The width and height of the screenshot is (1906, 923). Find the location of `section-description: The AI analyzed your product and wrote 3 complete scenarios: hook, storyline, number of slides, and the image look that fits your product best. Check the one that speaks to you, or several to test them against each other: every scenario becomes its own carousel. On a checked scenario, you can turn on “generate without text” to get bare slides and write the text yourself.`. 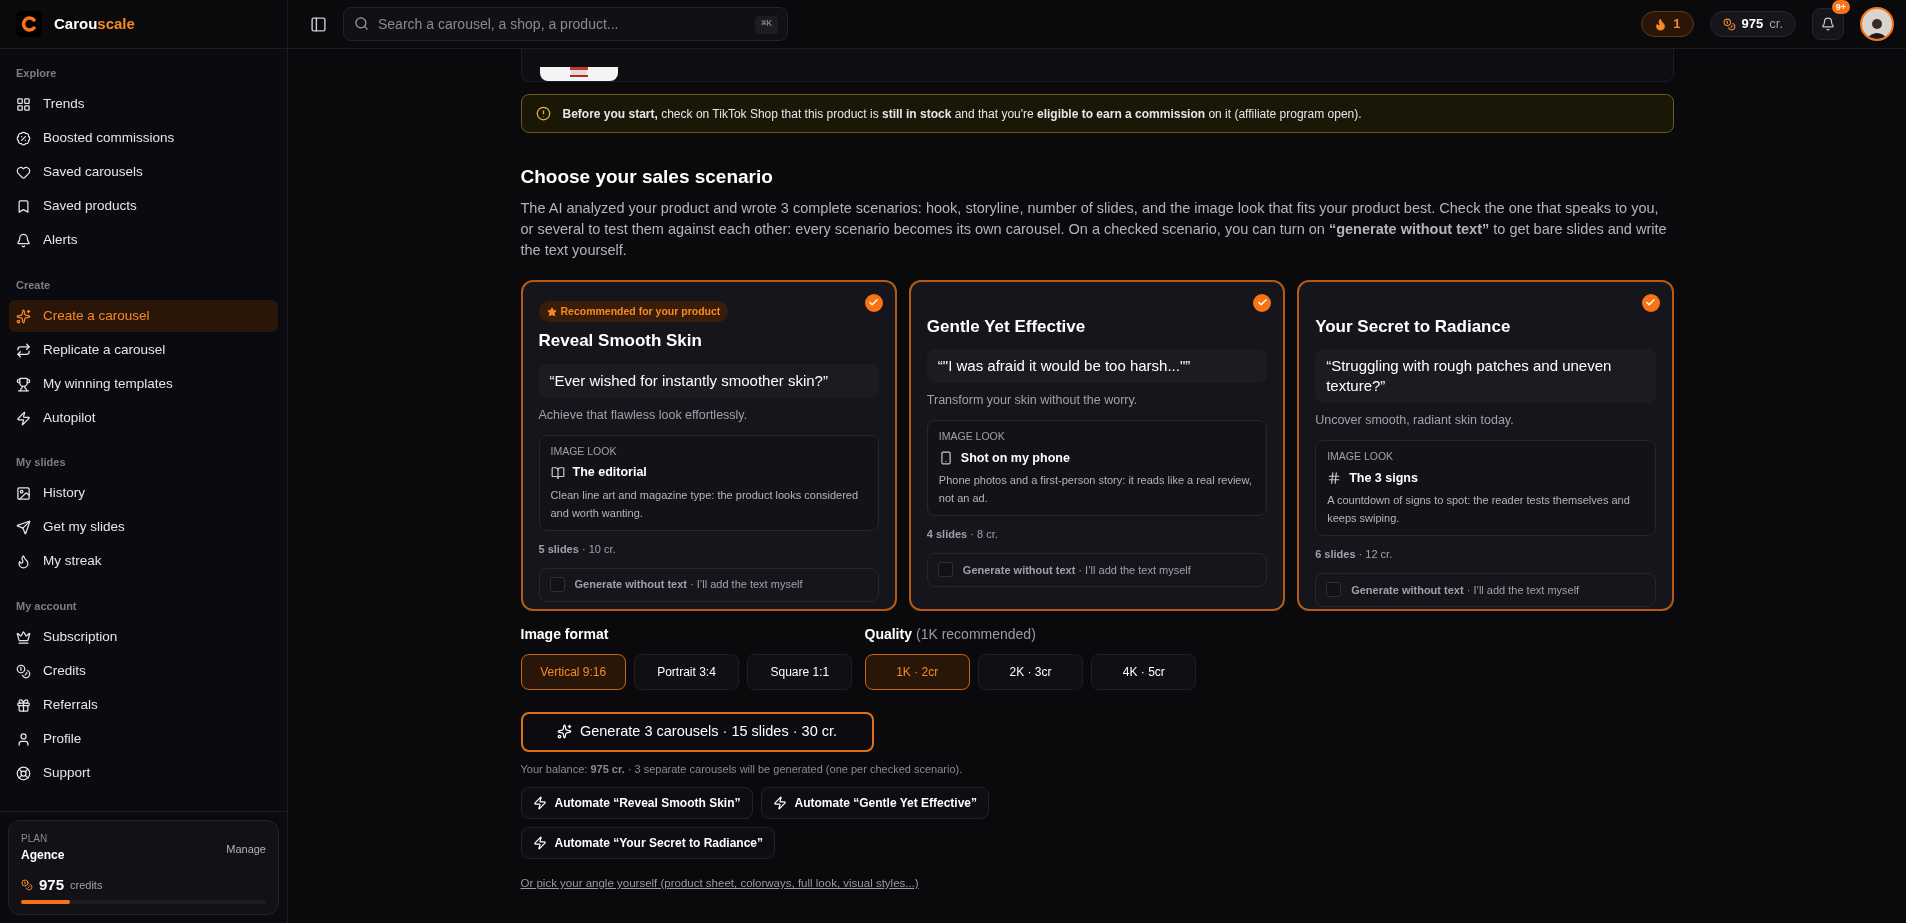

section-description: The AI analyzed your product and wrote 3 complete scenarios: hook, storyline, number of slides, and the image look that fits your product best. Check the one that speaks to you, or several to test them against each other: every scenario becomes its own carousel. On a checked scenario, you can turn on “generate without text” to get bare slides and write the text yourself. is located at coordinates (1094, 229).